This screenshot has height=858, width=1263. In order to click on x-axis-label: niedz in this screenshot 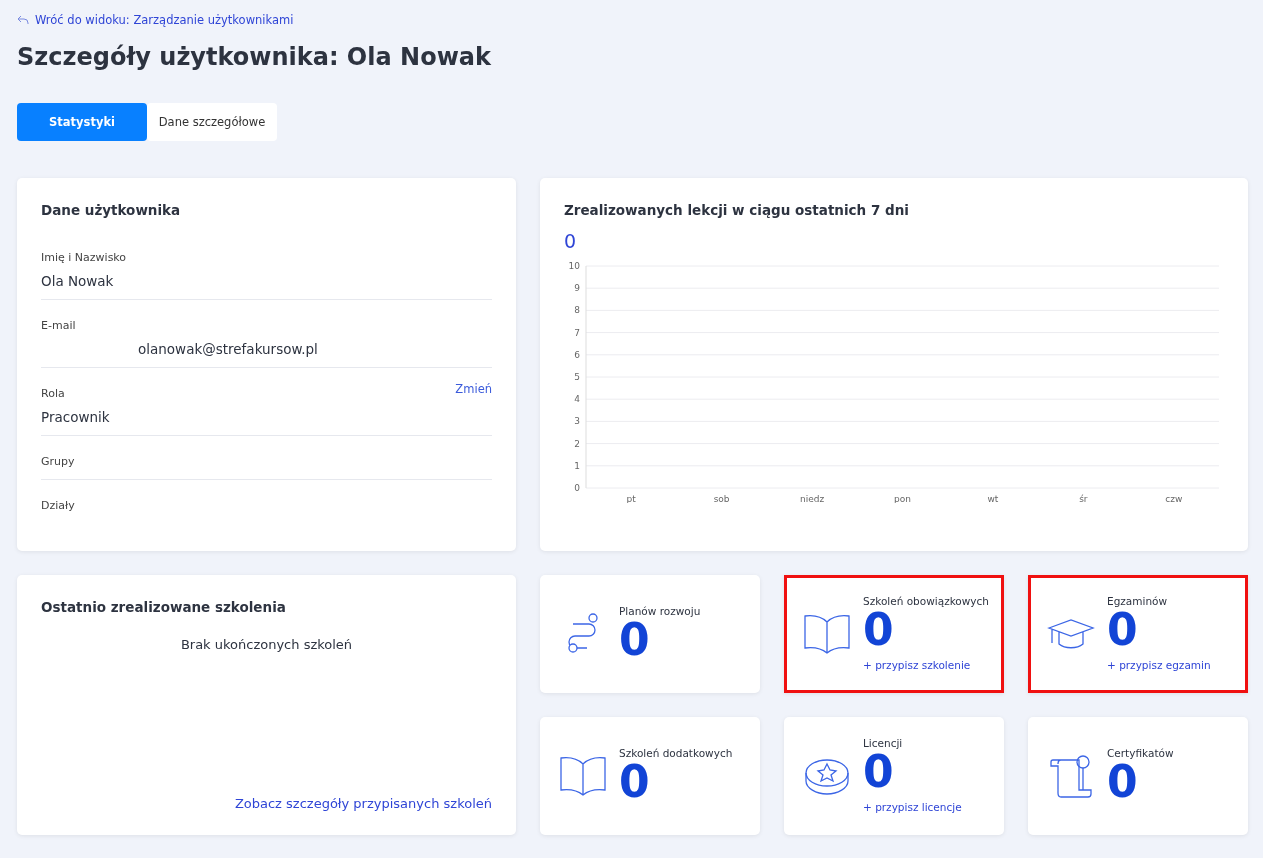, I will do `click(812, 498)`.